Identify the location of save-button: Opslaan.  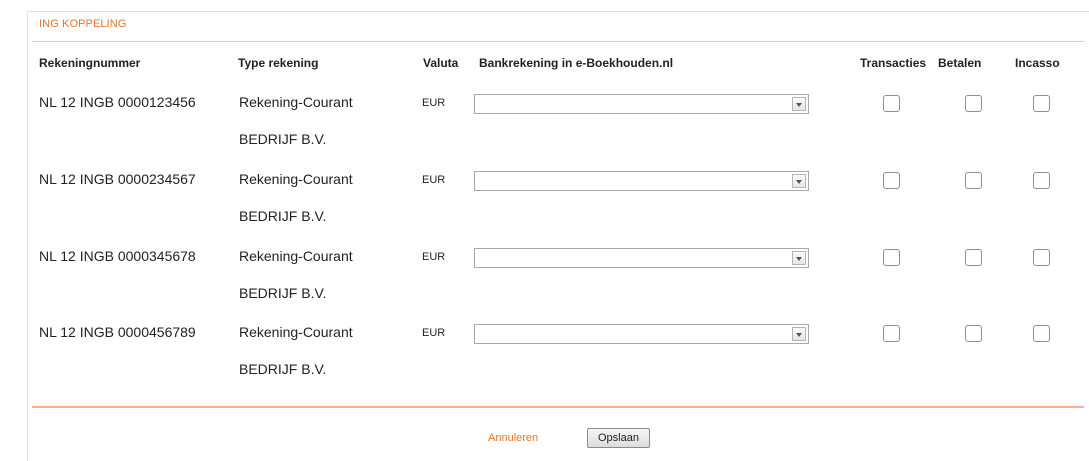
(618, 438).